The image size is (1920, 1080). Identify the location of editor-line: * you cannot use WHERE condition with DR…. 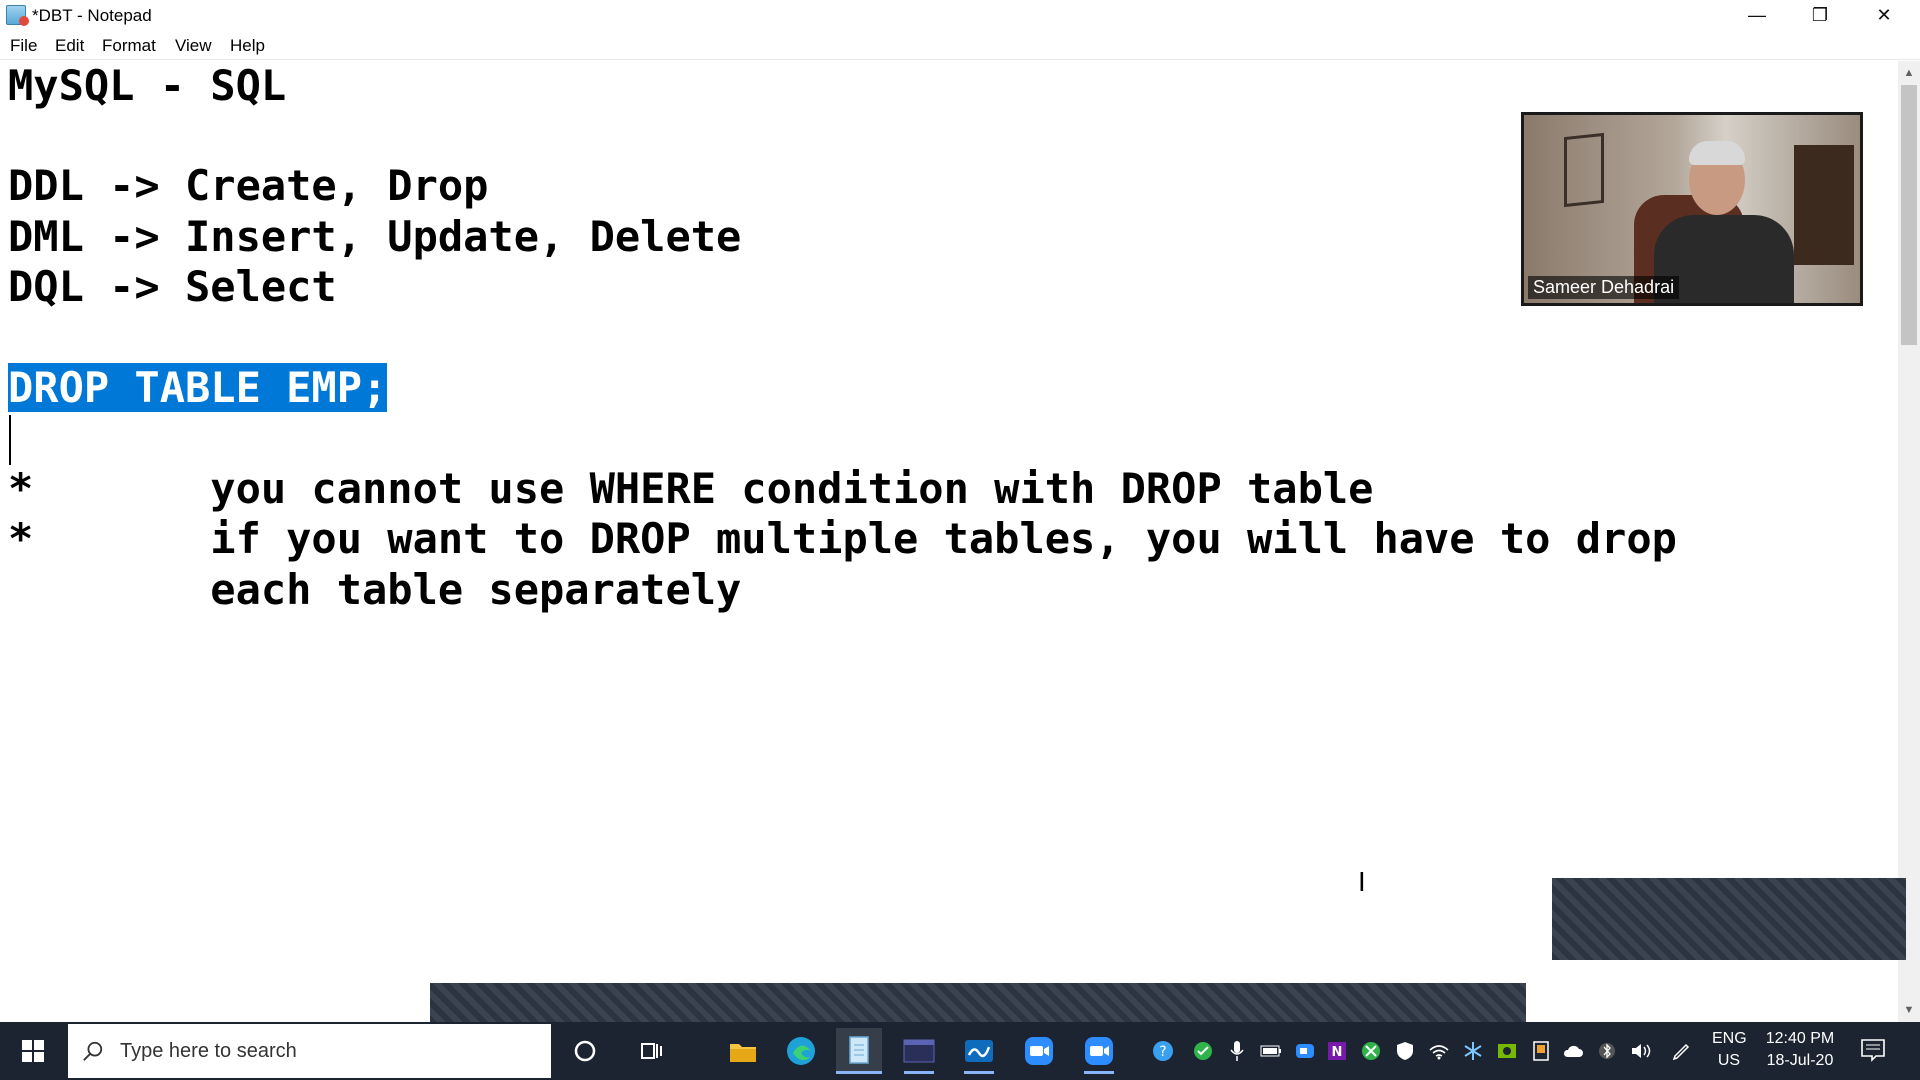
(691, 488).